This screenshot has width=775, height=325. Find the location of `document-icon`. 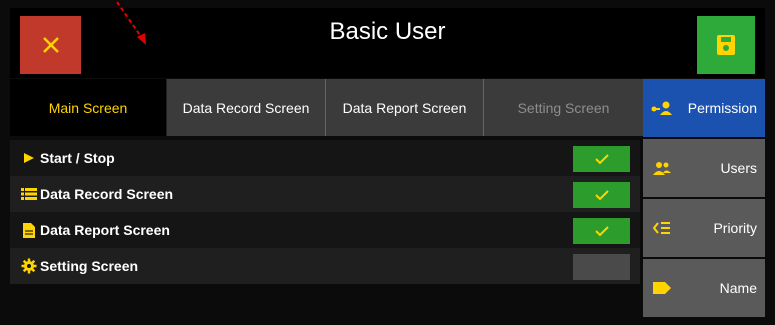

document-icon is located at coordinates (29, 230).